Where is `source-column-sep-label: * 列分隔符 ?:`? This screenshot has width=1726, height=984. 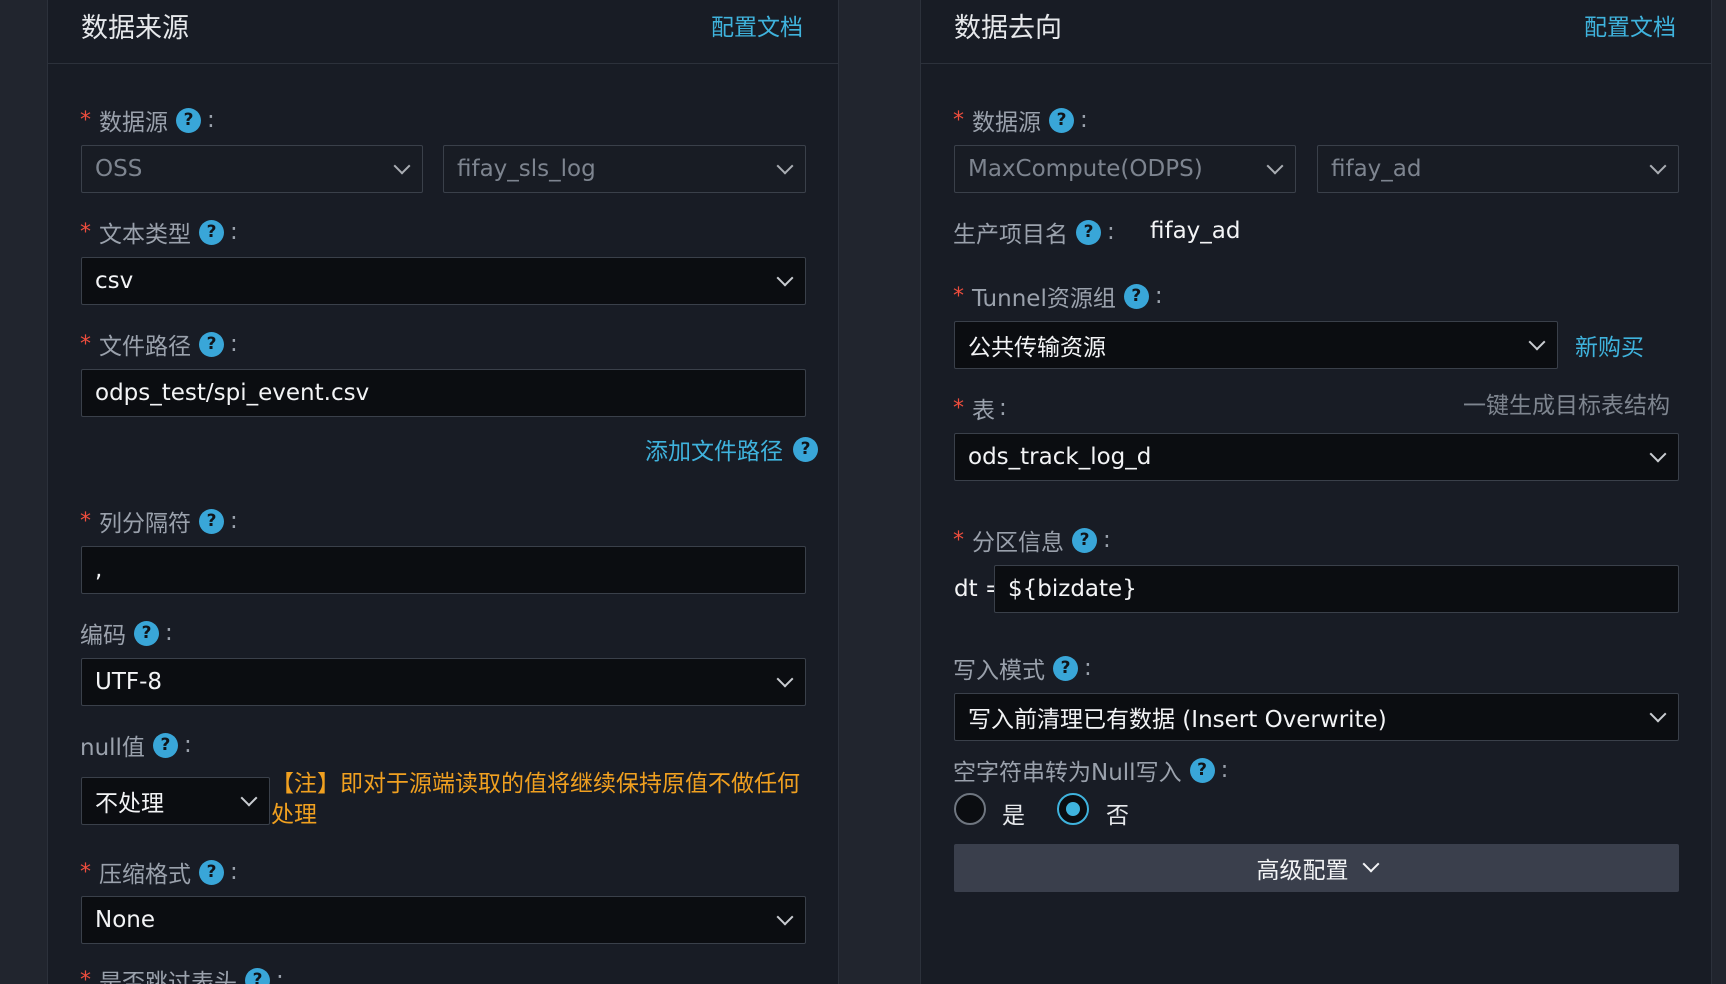 source-column-sep-label: * 列分隔符 ?: is located at coordinates (159, 521).